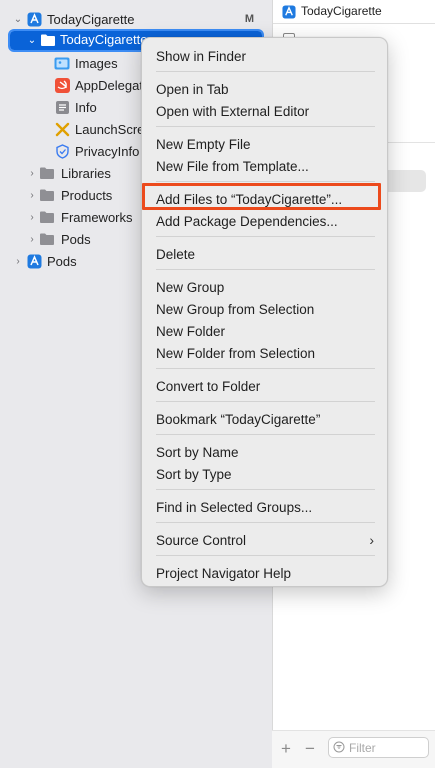 The image size is (435, 768). What do you see at coordinates (238, 419) in the screenshot?
I see `menu-item-label: Bookmark “TodayCigarette”` at bounding box center [238, 419].